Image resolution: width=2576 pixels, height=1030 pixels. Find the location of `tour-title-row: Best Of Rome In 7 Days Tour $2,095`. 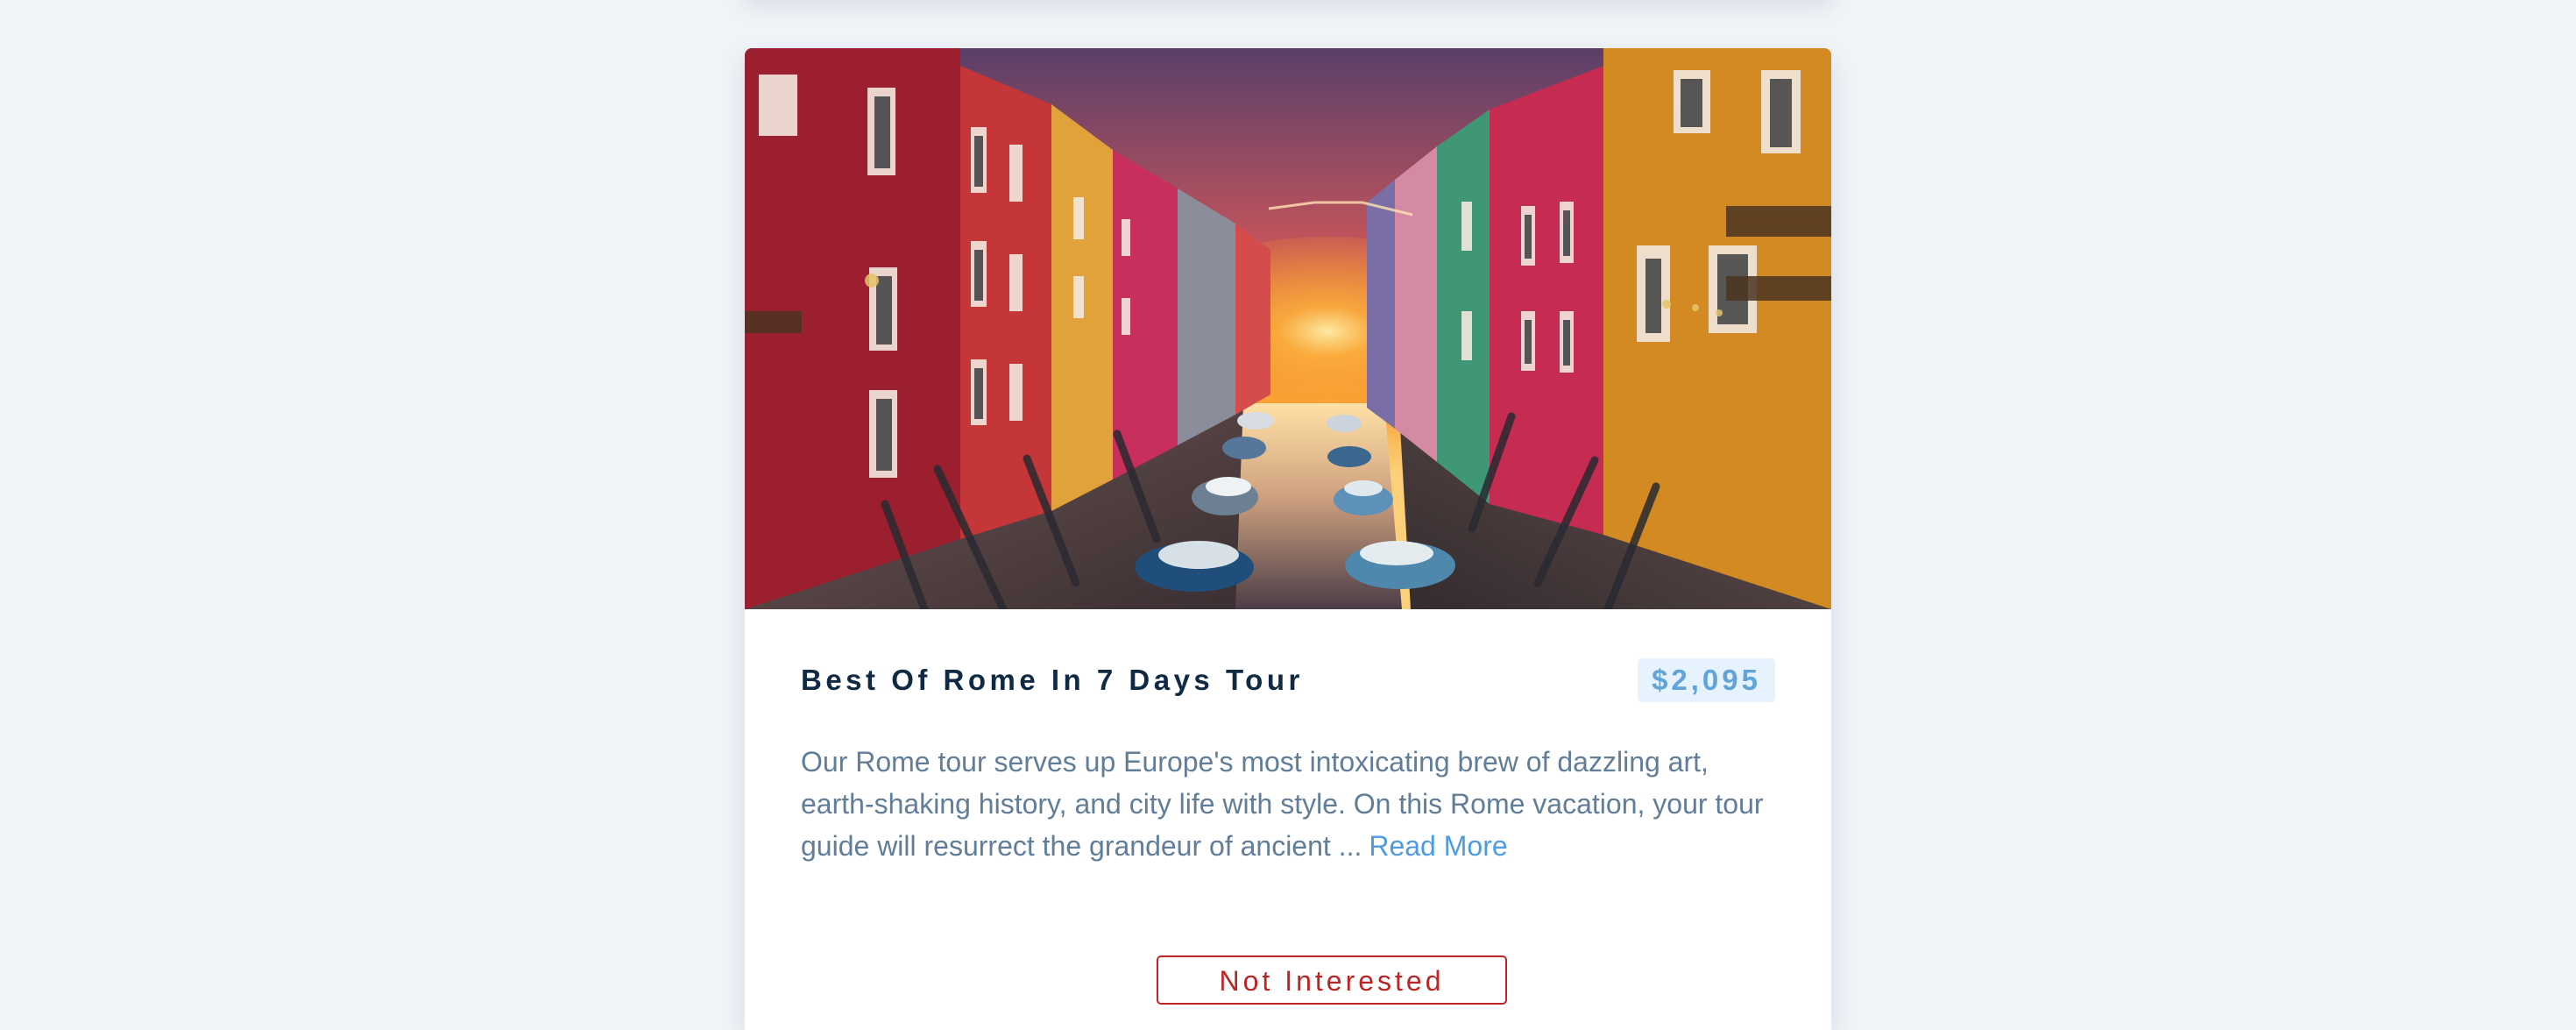

tour-title-row: Best Of Rome In 7 Days Tour $2,095 is located at coordinates (1288, 680).